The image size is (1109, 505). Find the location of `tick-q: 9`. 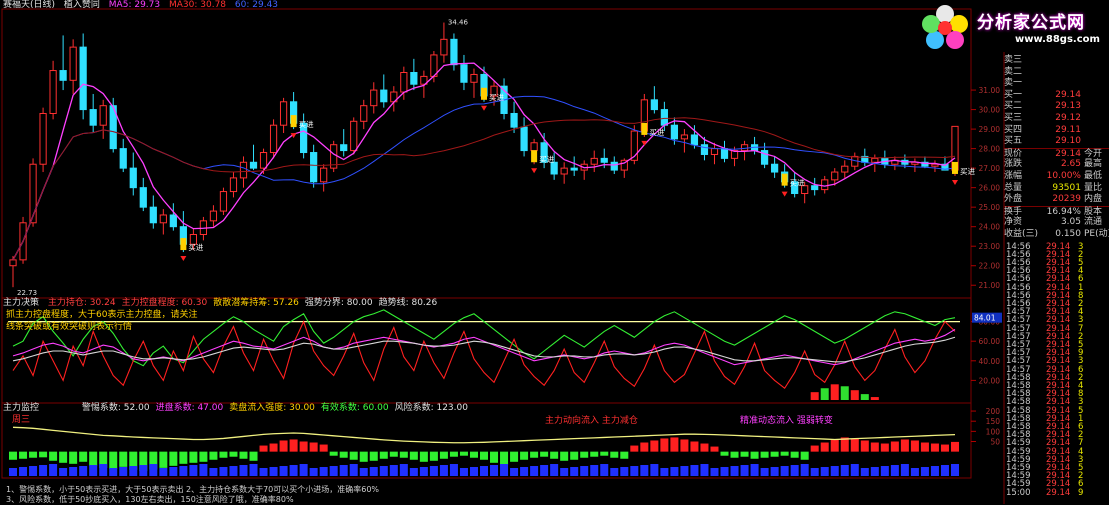

tick-q: 9 is located at coordinates (1081, 492).